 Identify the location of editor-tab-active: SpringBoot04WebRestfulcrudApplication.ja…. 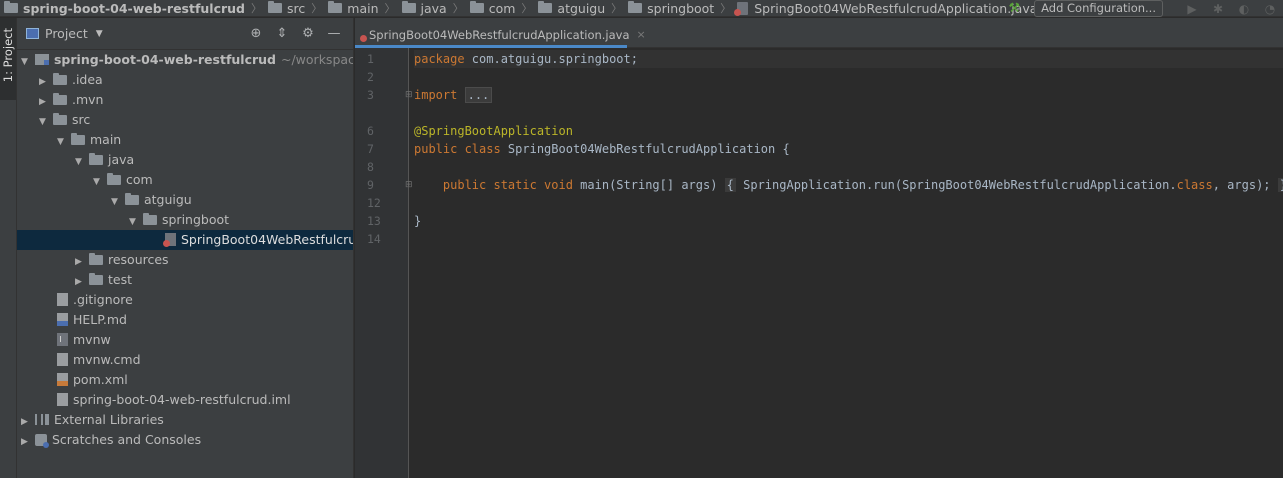
(500, 36).